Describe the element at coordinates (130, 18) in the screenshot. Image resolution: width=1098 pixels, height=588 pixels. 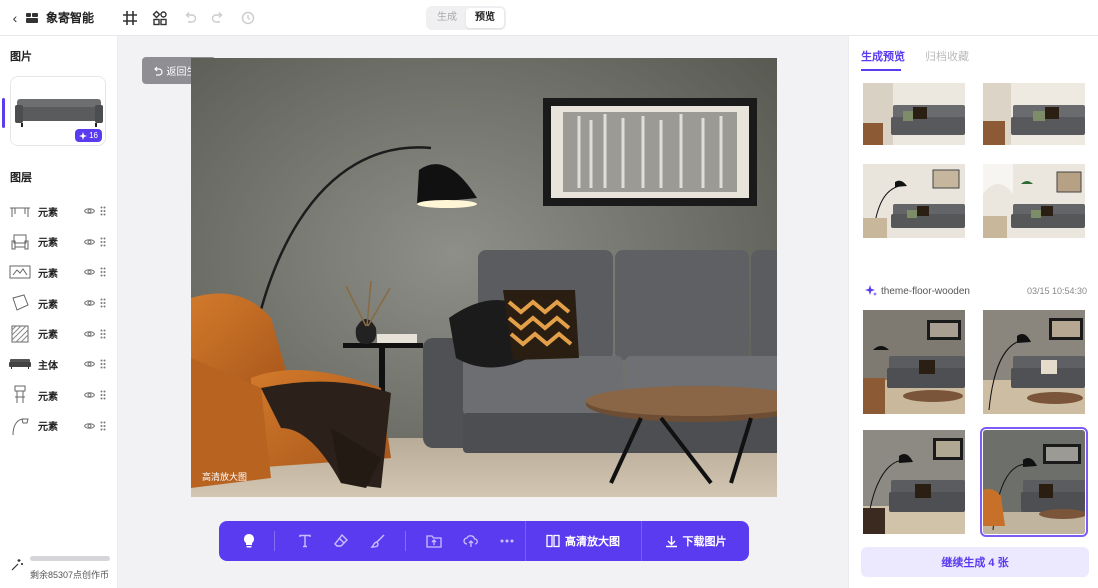
I see `grid-frame-icon` at that location.